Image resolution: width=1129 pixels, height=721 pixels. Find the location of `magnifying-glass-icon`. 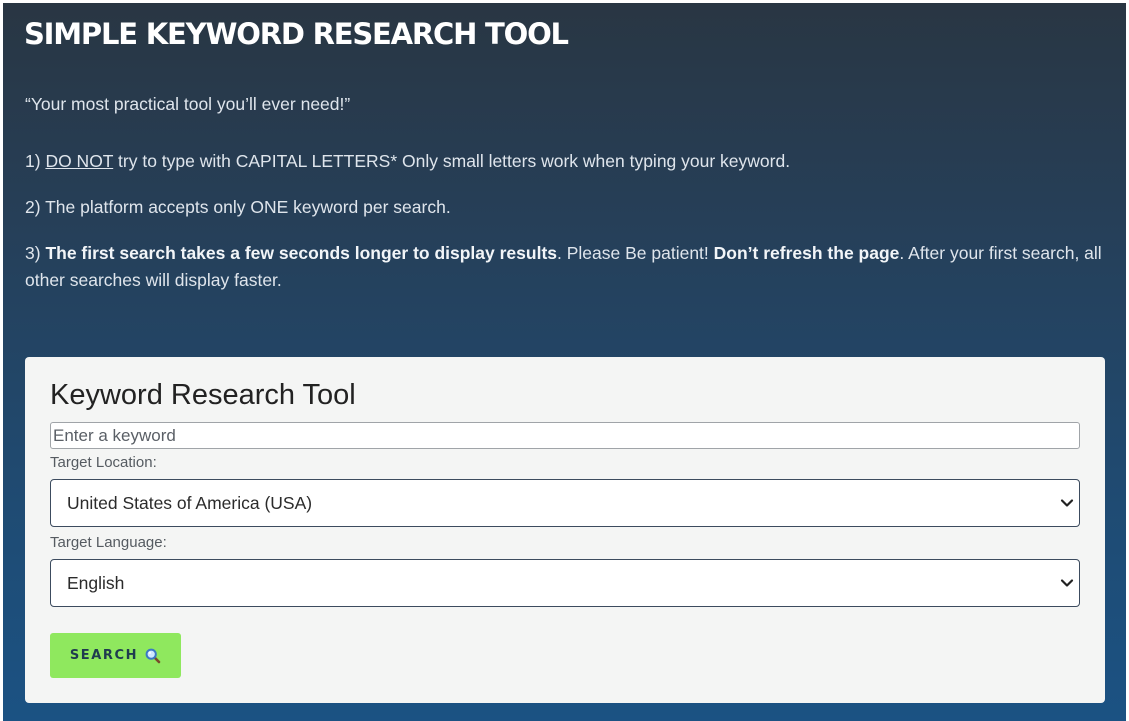

magnifying-glass-icon is located at coordinates (153, 655).